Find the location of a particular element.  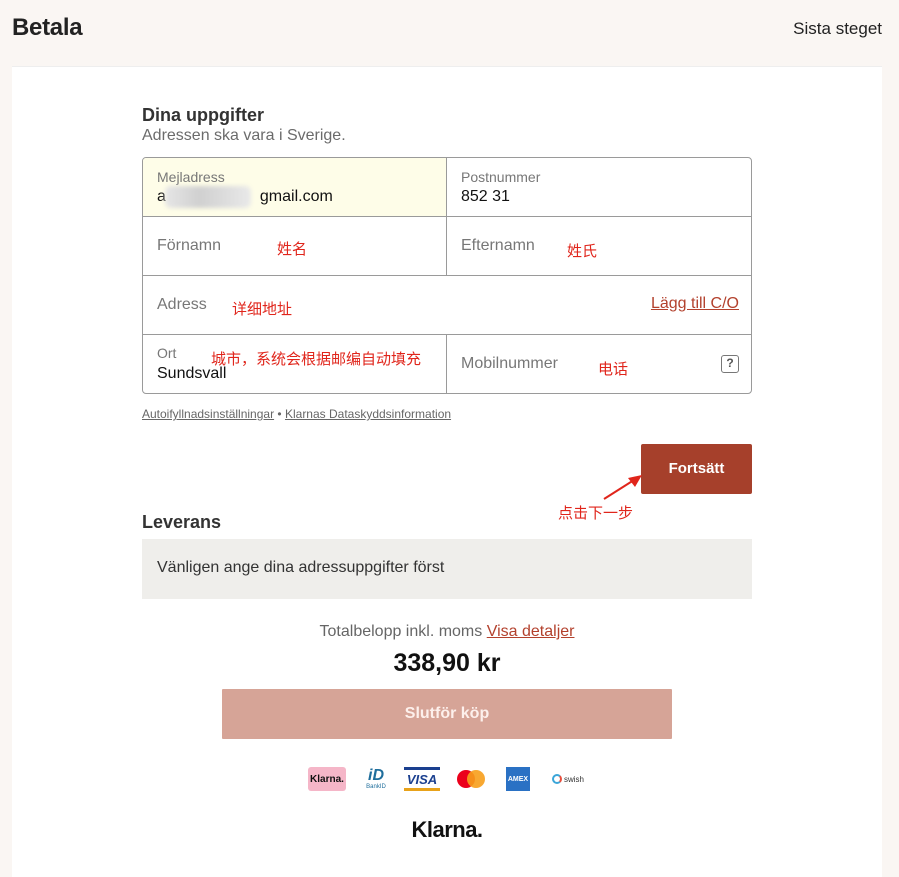

email-label: Mejladress is located at coordinates (191, 177).